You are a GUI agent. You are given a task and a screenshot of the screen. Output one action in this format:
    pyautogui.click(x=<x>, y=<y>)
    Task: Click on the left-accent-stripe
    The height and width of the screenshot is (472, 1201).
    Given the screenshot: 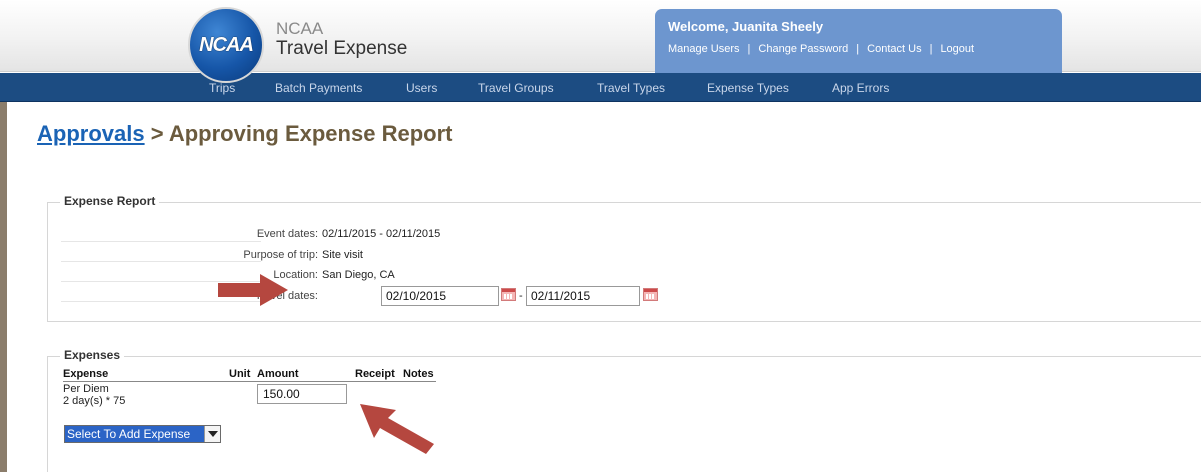 What is the action you would take?
    pyautogui.click(x=3, y=286)
    